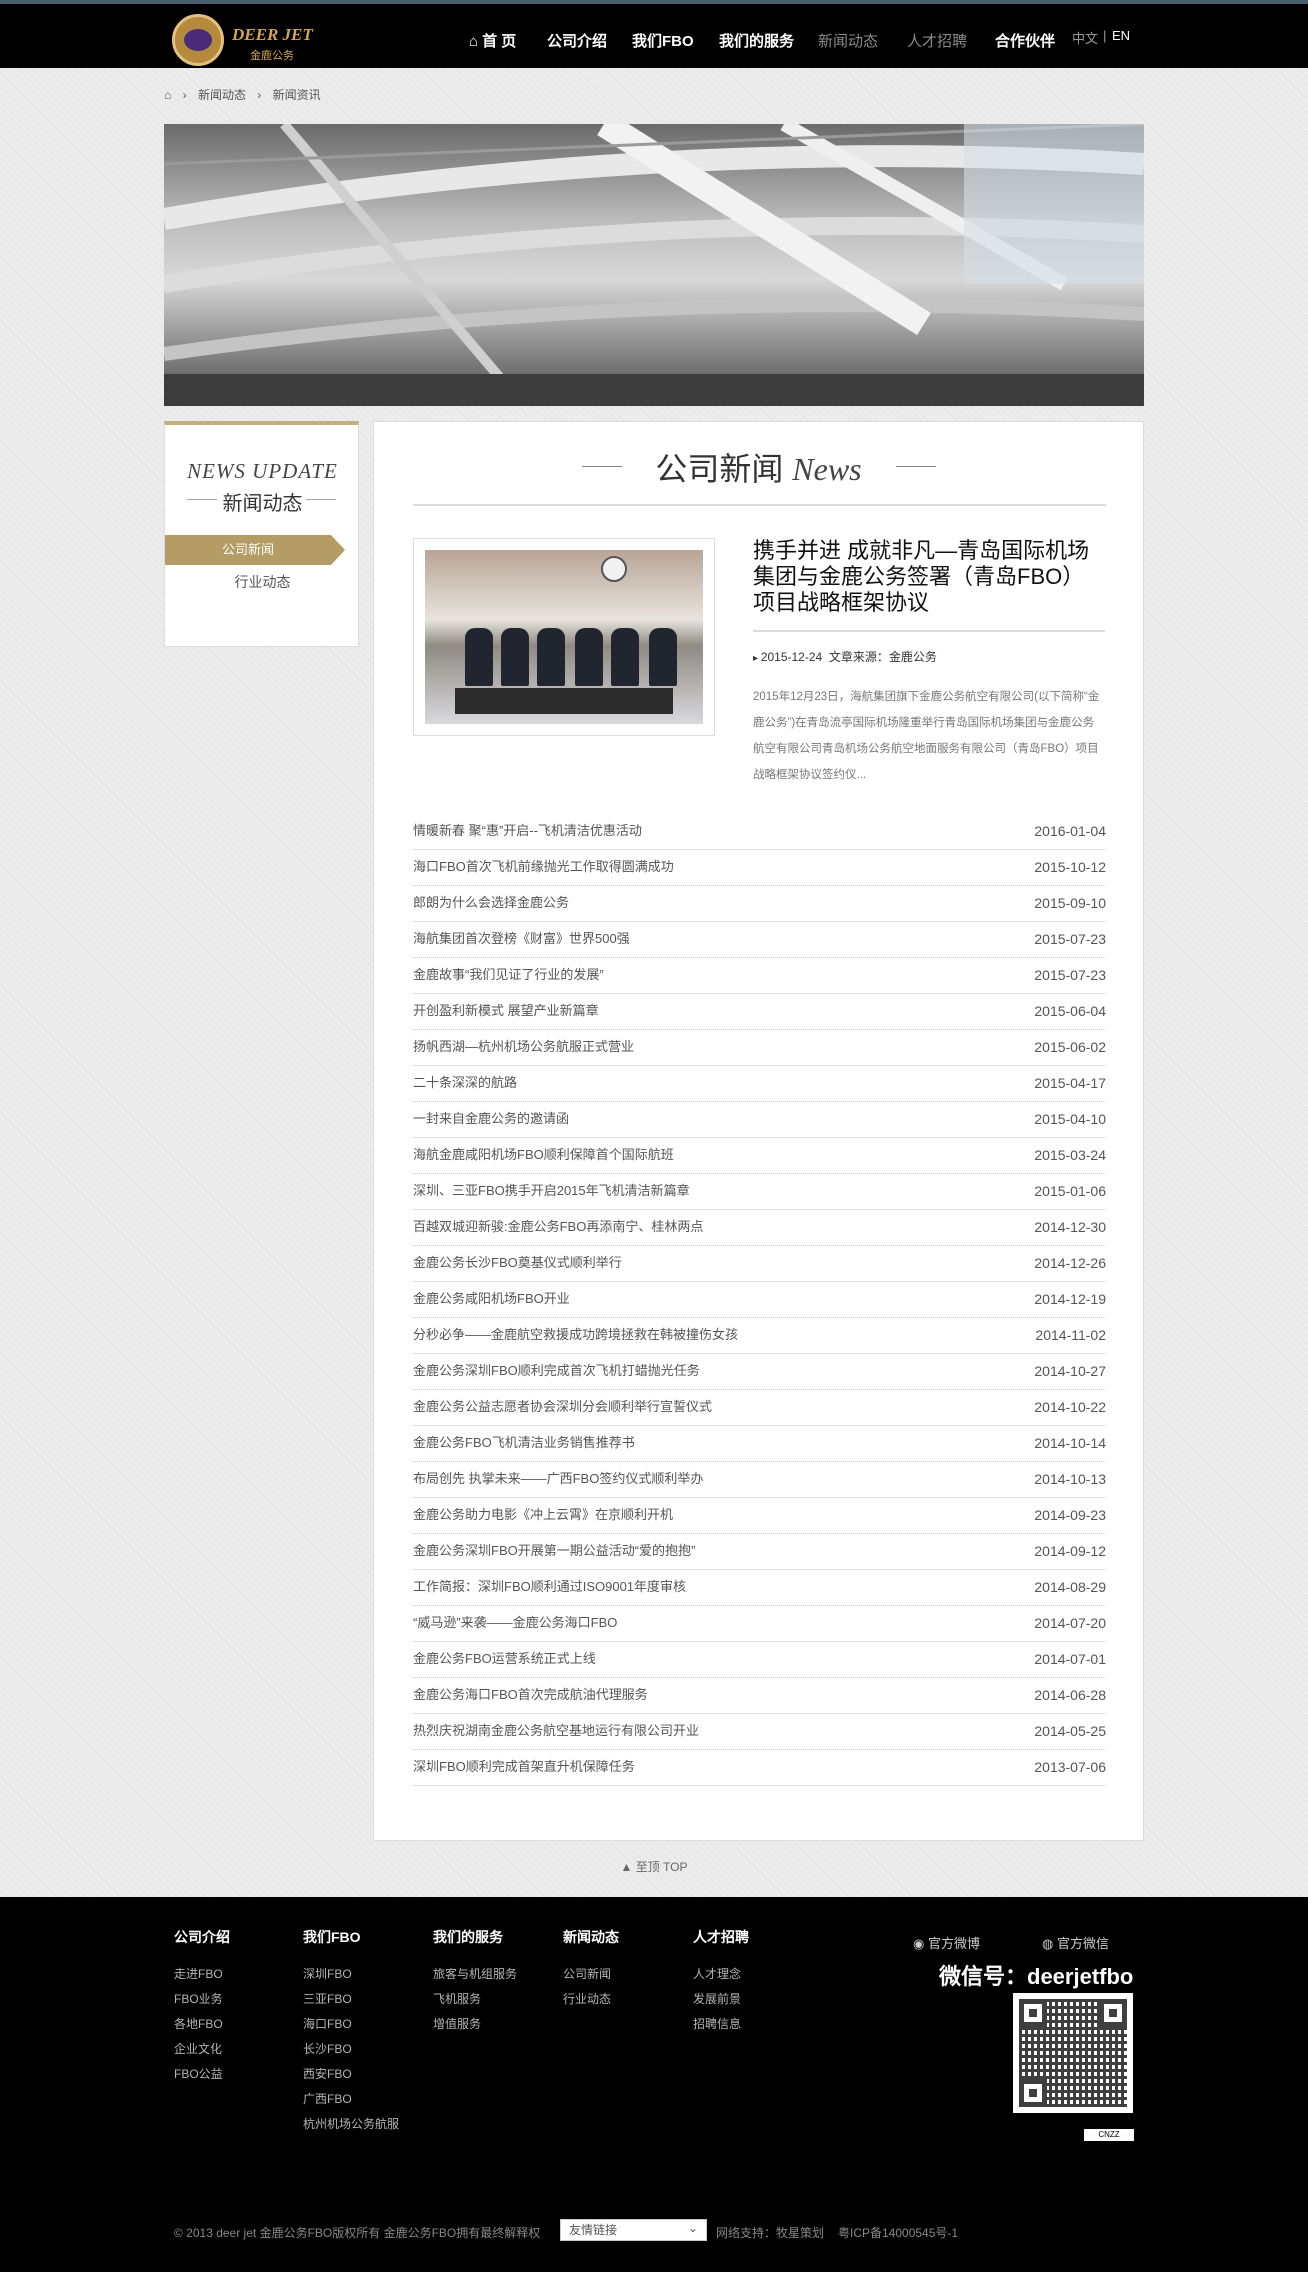 The width and height of the screenshot is (1308, 2272). What do you see at coordinates (202, 2077) in the screenshot?
I see `footer-link: FBO公益` at bounding box center [202, 2077].